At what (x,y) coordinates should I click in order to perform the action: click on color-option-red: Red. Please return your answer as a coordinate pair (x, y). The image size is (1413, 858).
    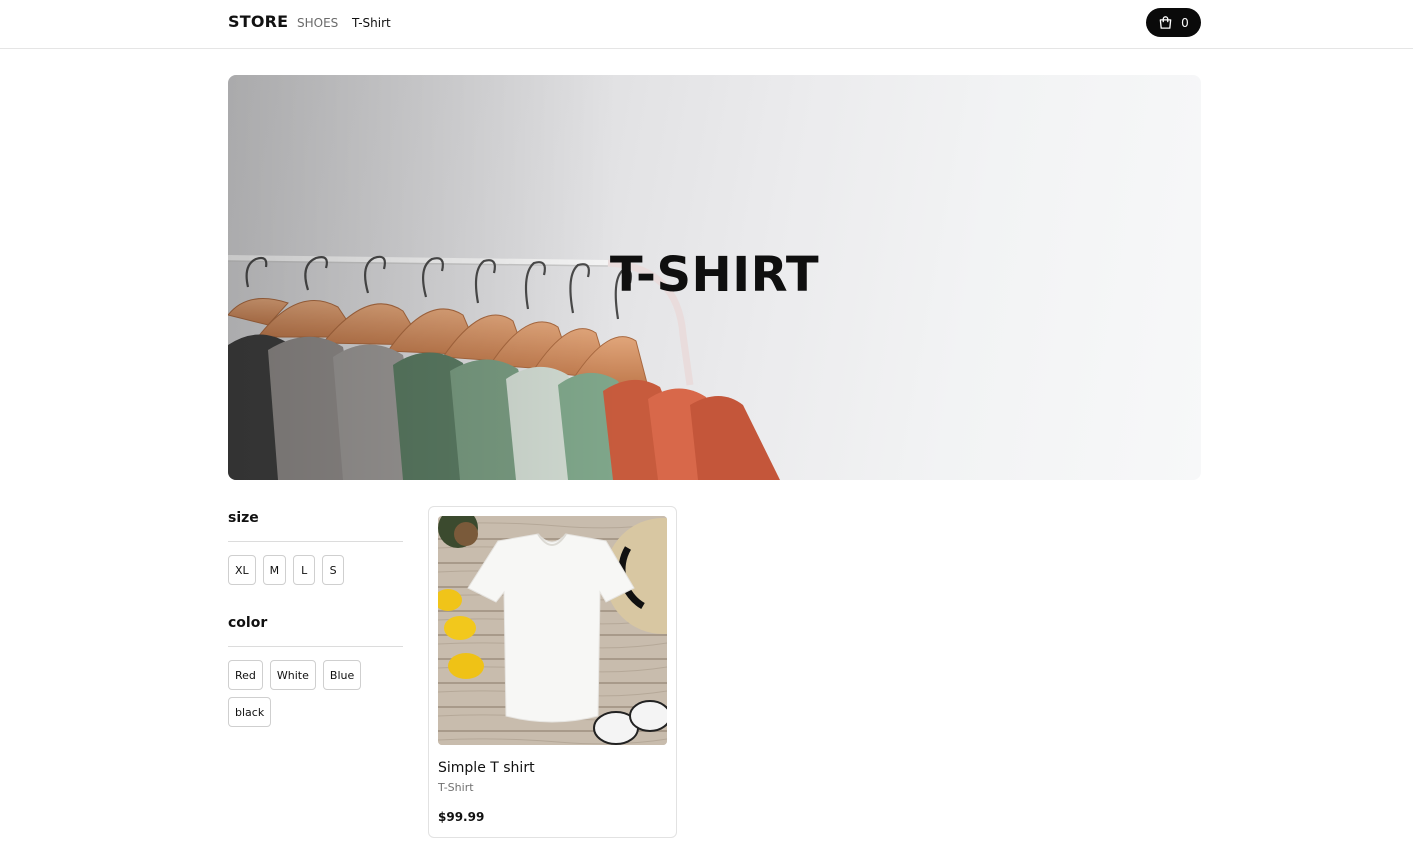
    Looking at the image, I should click on (245, 675).